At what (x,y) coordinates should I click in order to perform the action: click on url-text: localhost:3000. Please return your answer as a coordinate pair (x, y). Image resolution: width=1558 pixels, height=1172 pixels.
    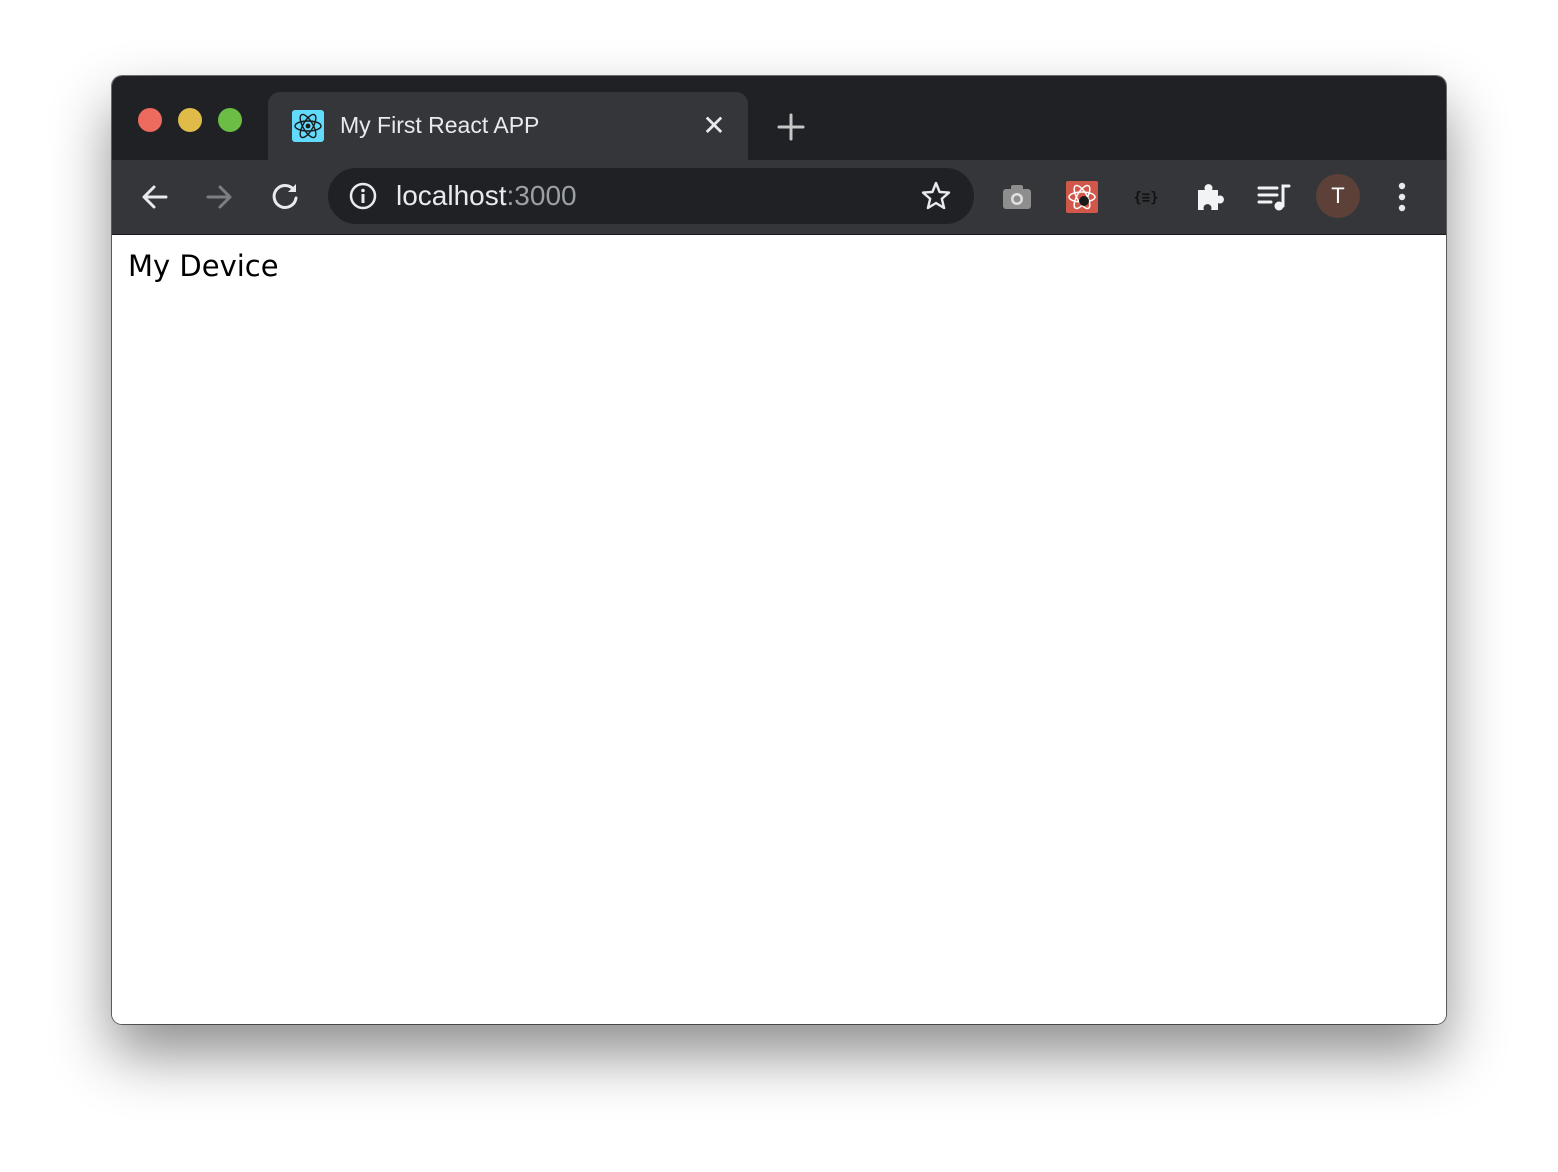
    Looking at the image, I should click on (486, 196).